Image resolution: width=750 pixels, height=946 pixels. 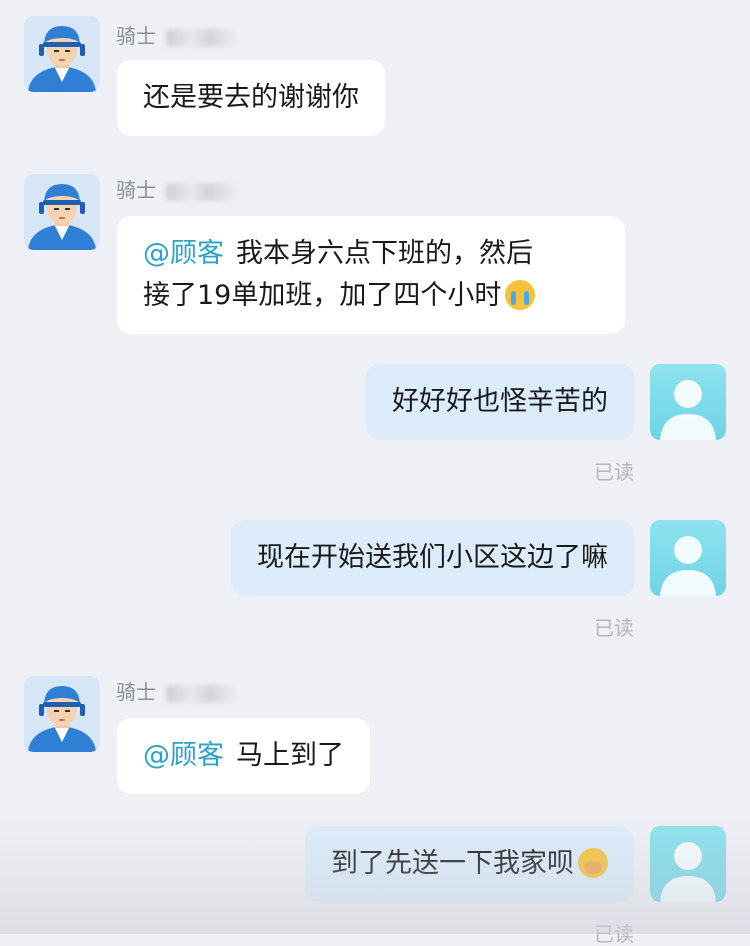 I want to click on message-text: 还是要去的谢谢你, so click(x=251, y=97).